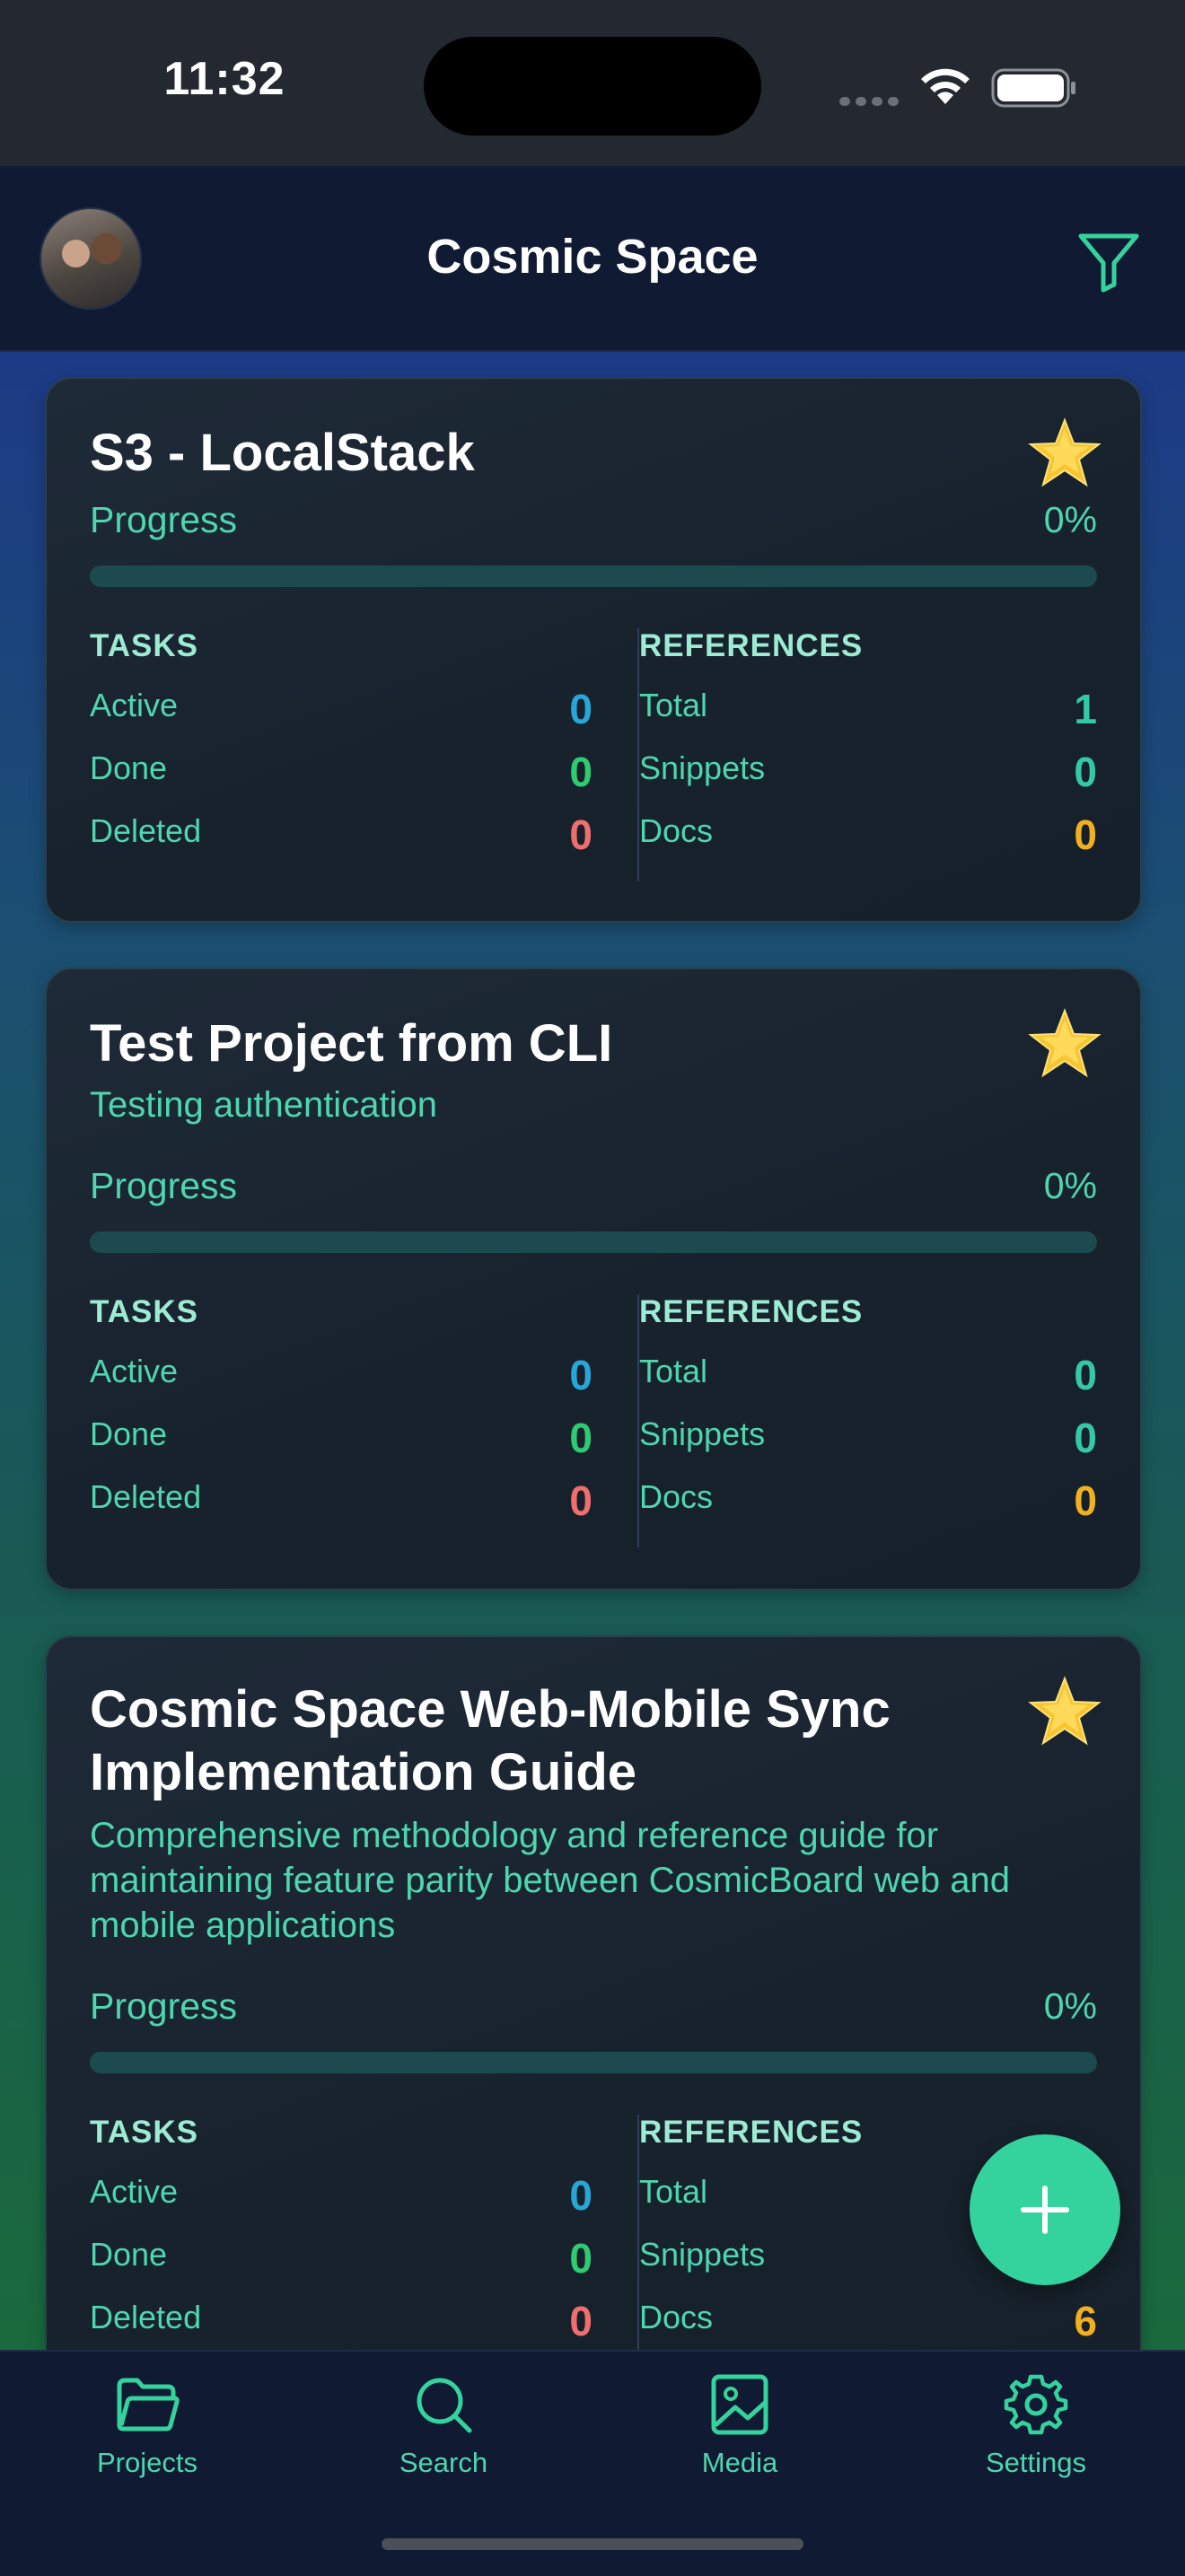  What do you see at coordinates (443, 2462) in the screenshot?
I see `tab-search-label: Search` at bounding box center [443, 2462].